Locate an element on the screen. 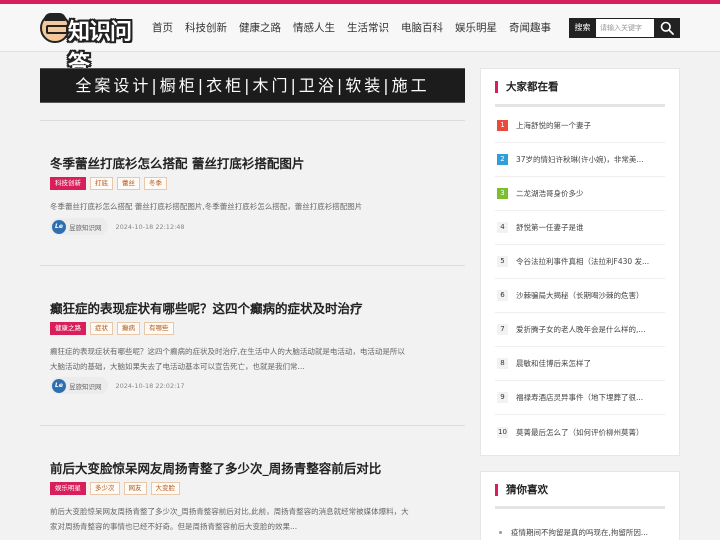 The width and height of the screenshot is (720, 540). search-form: 搜索 is located at coordinates (624, 28).